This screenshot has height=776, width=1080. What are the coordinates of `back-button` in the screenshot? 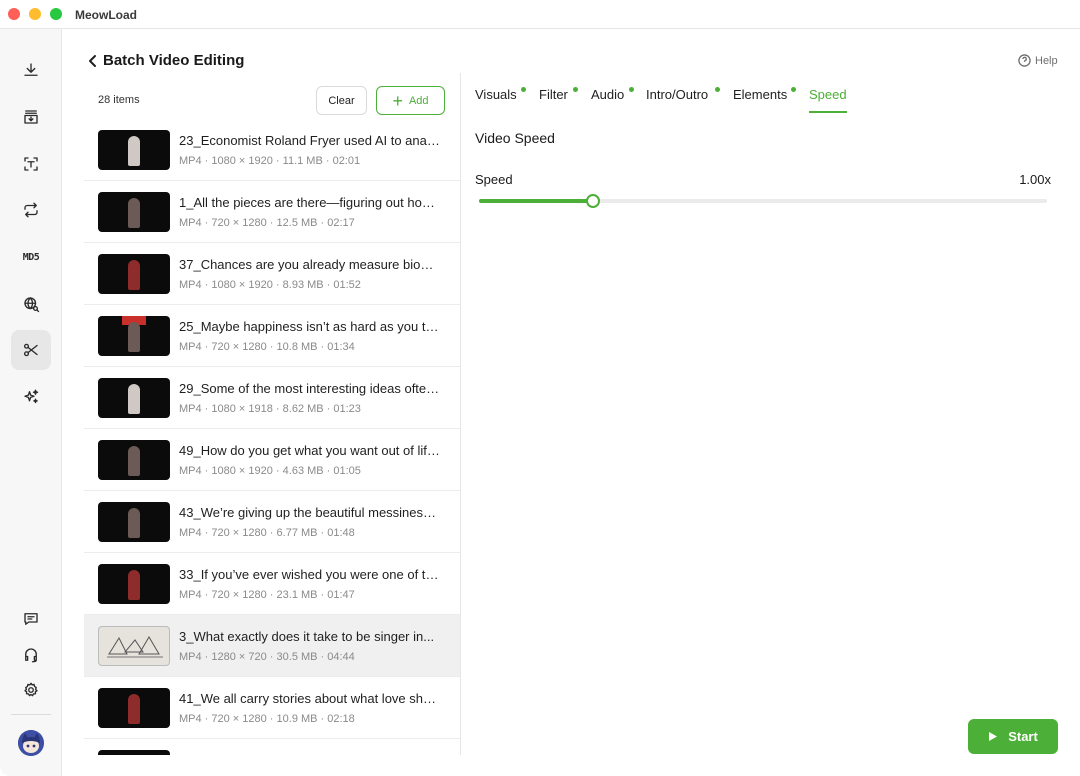 It's located at (93, 61).